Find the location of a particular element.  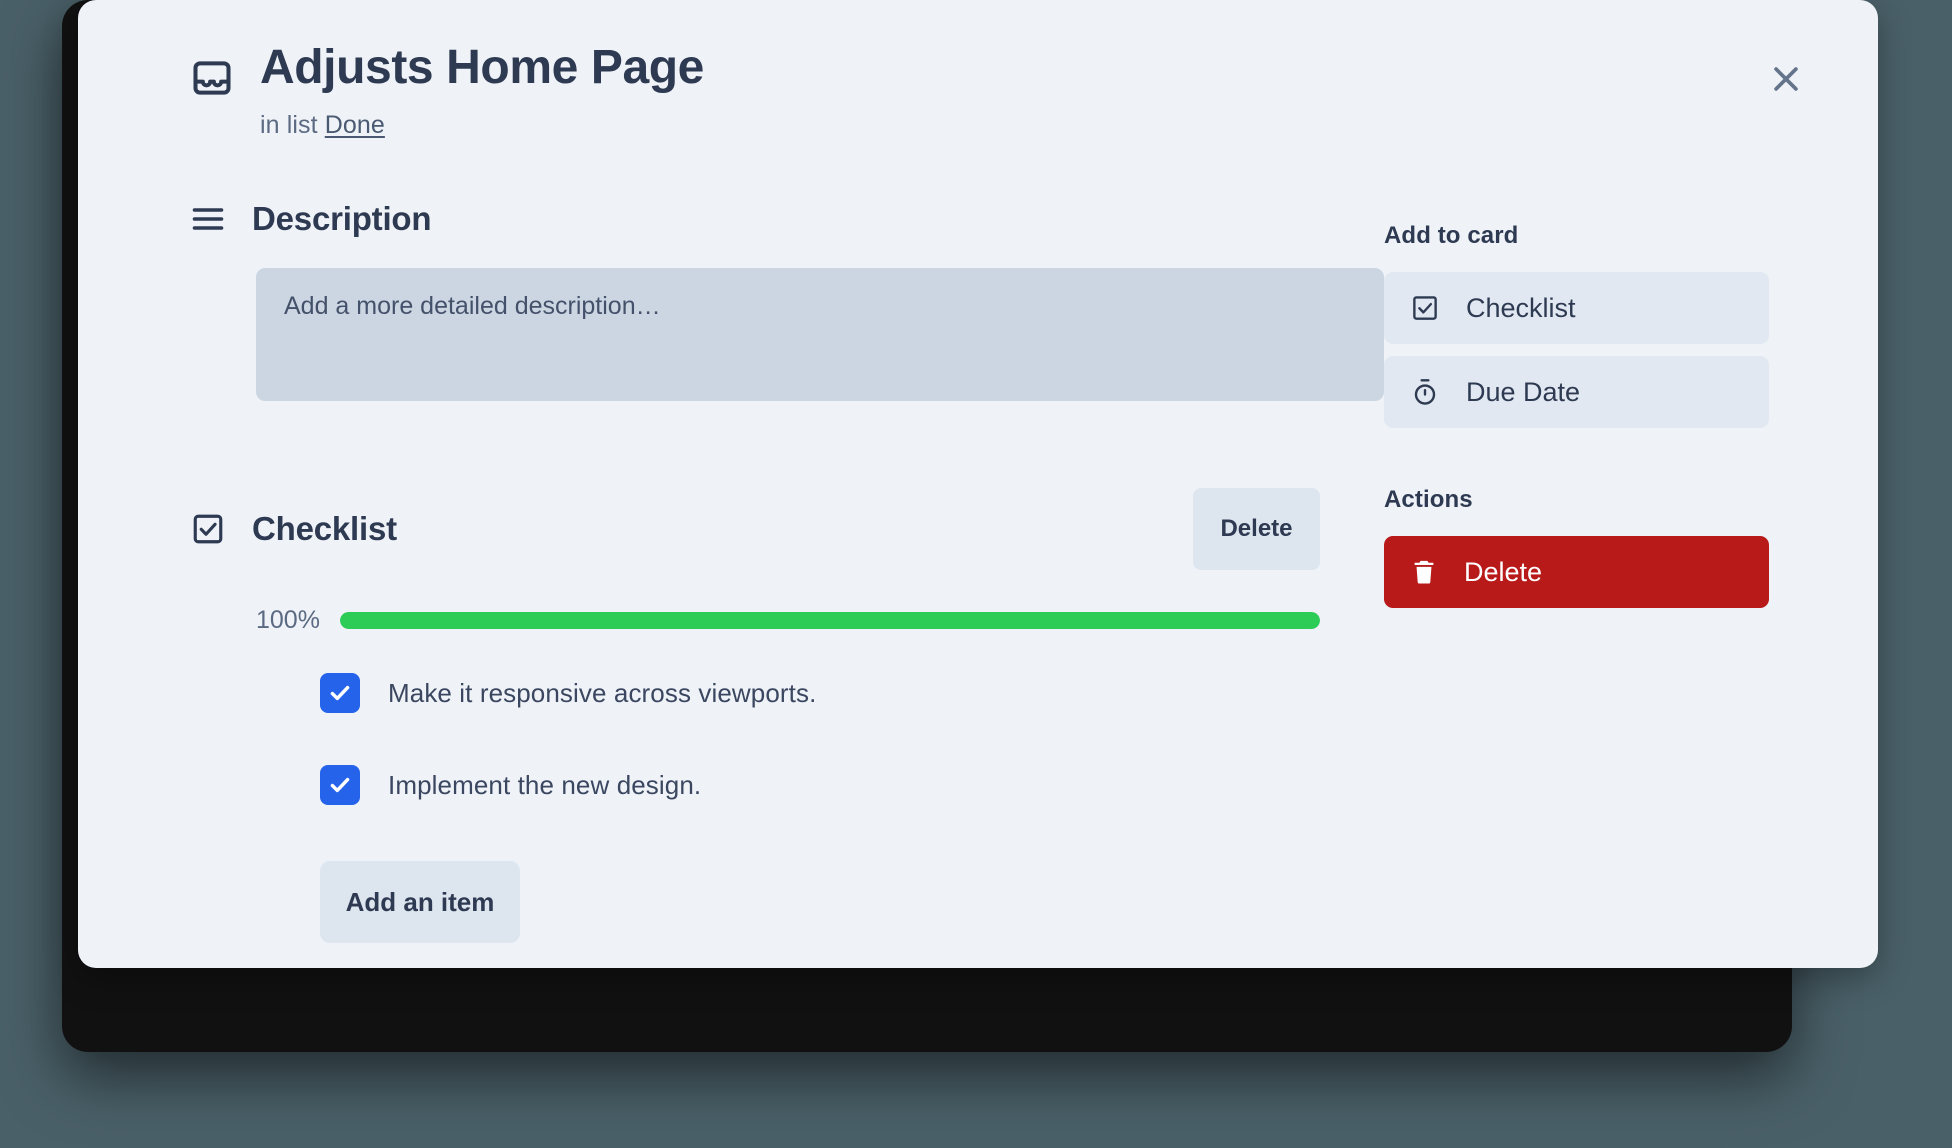

list-item: Make it responsive across viewports. is located at coordinates (820, 693).